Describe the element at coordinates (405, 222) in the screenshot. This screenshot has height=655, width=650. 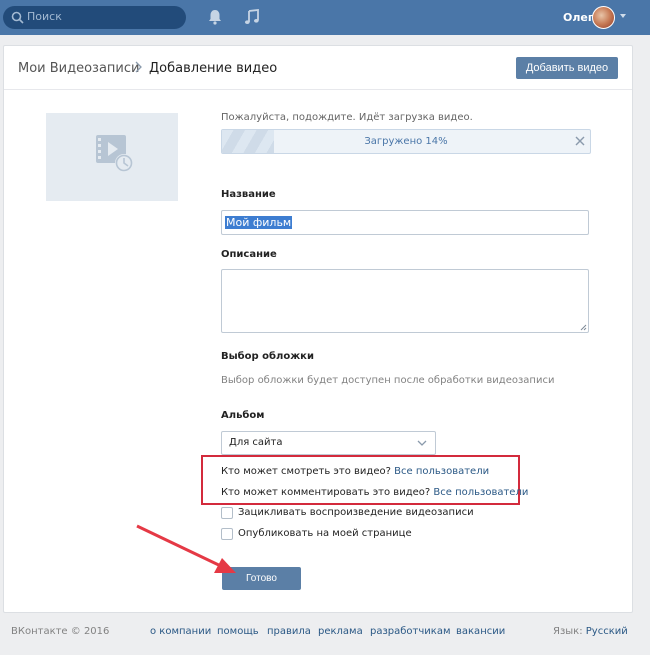
I see `title-input: Мой фильм` at that location.